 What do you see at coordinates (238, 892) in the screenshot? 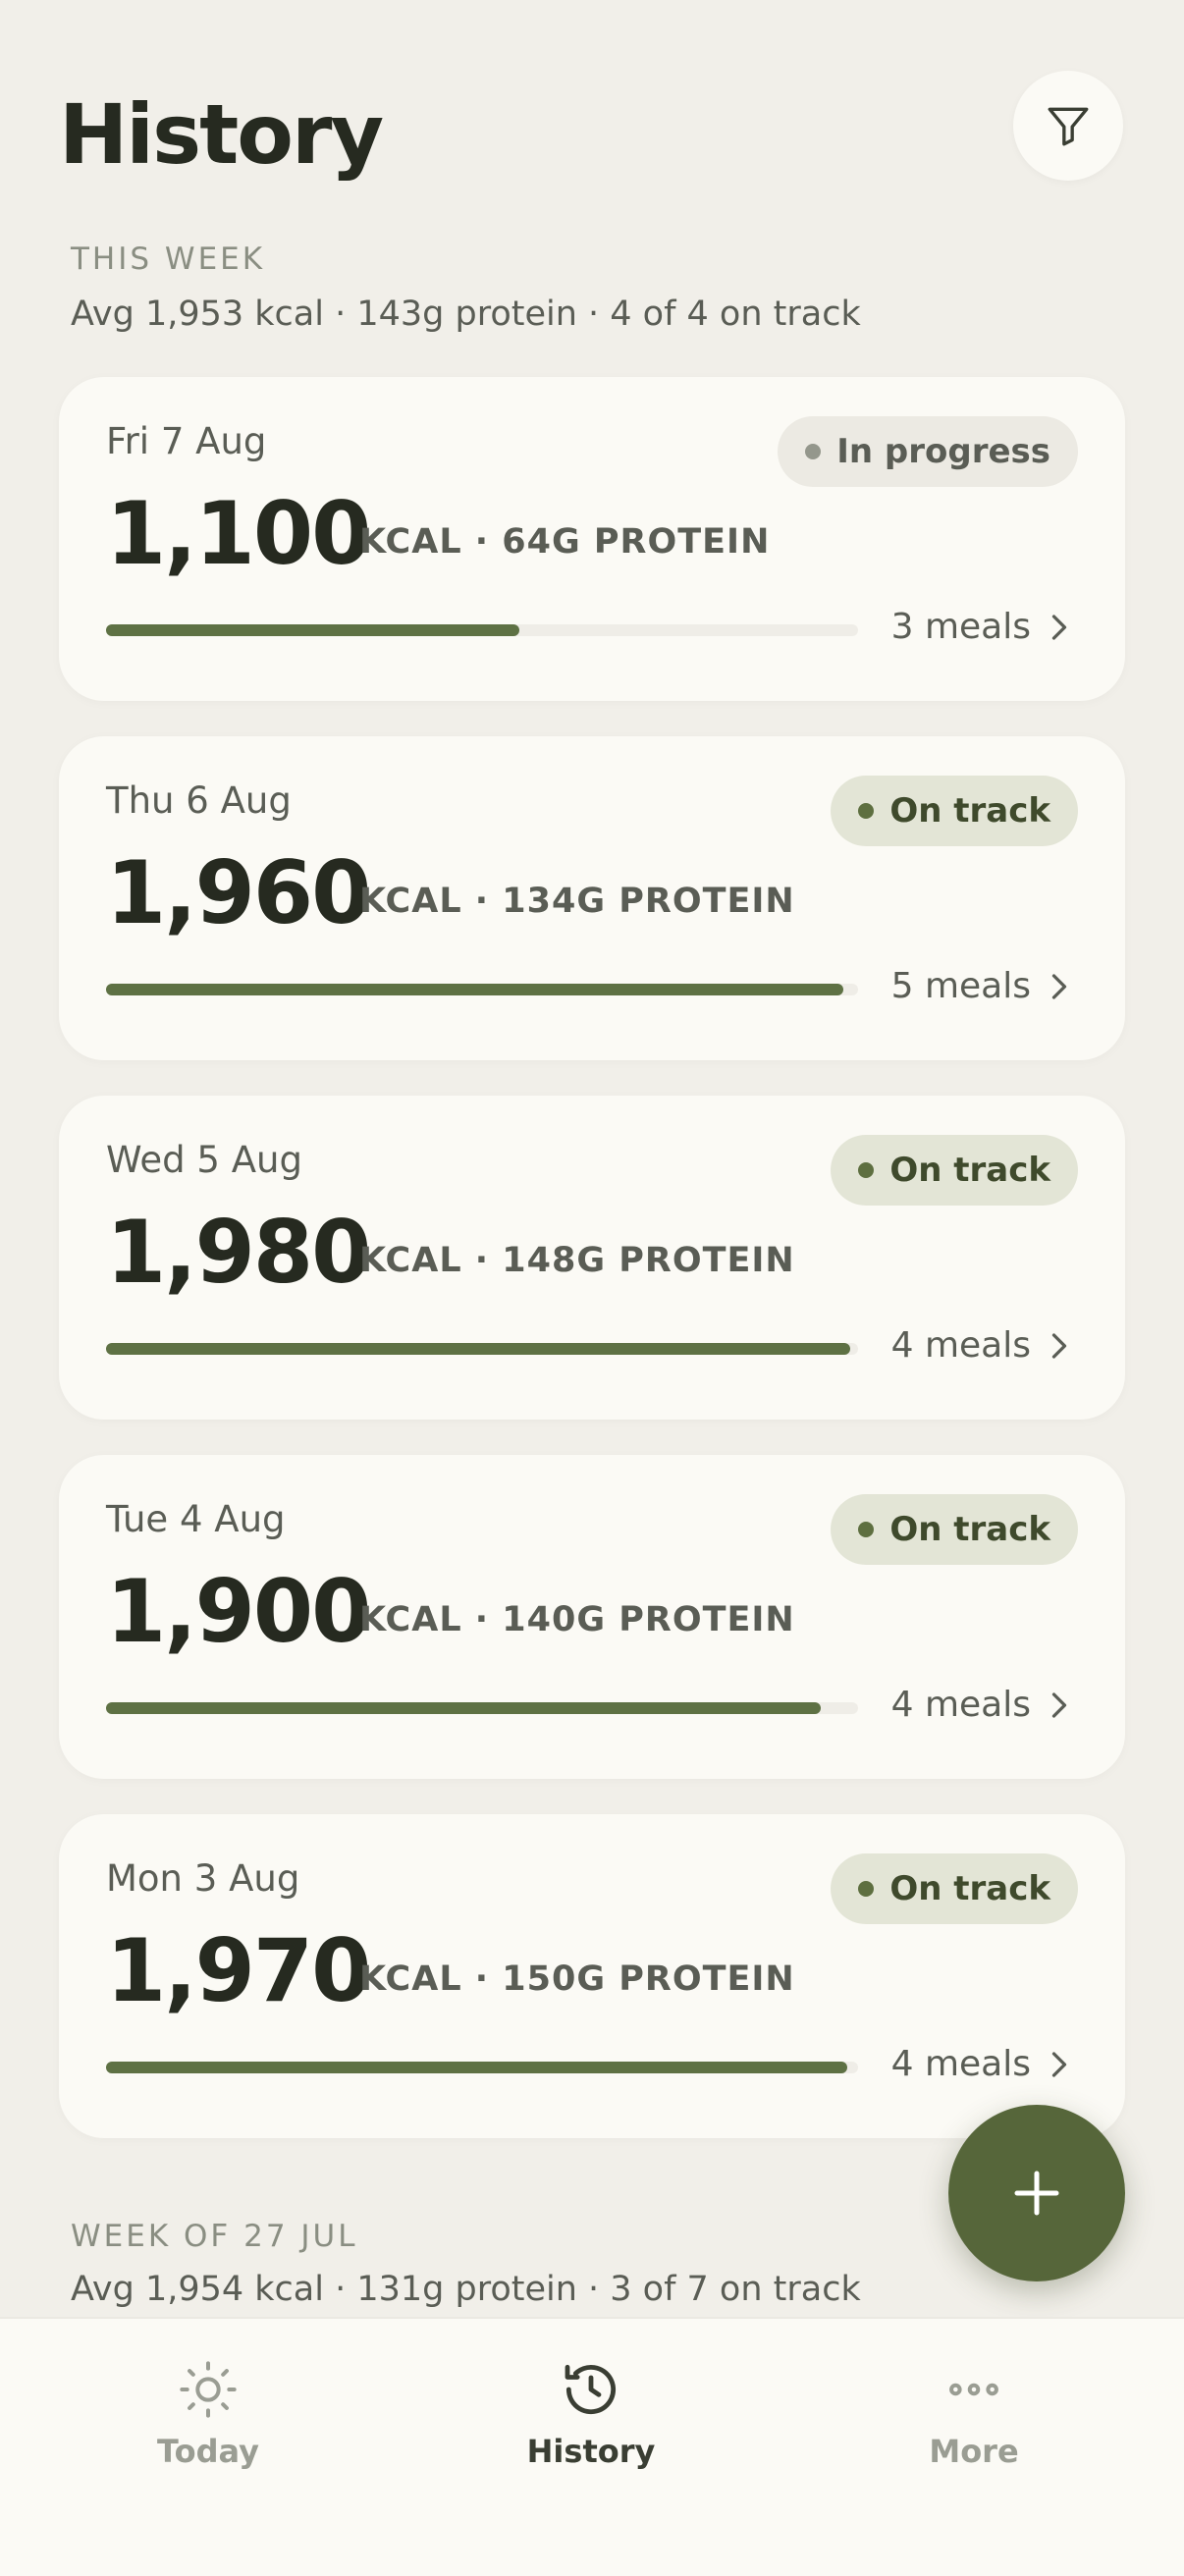
I see `kcal-value: 1,960` at bounding box center [238, 892].